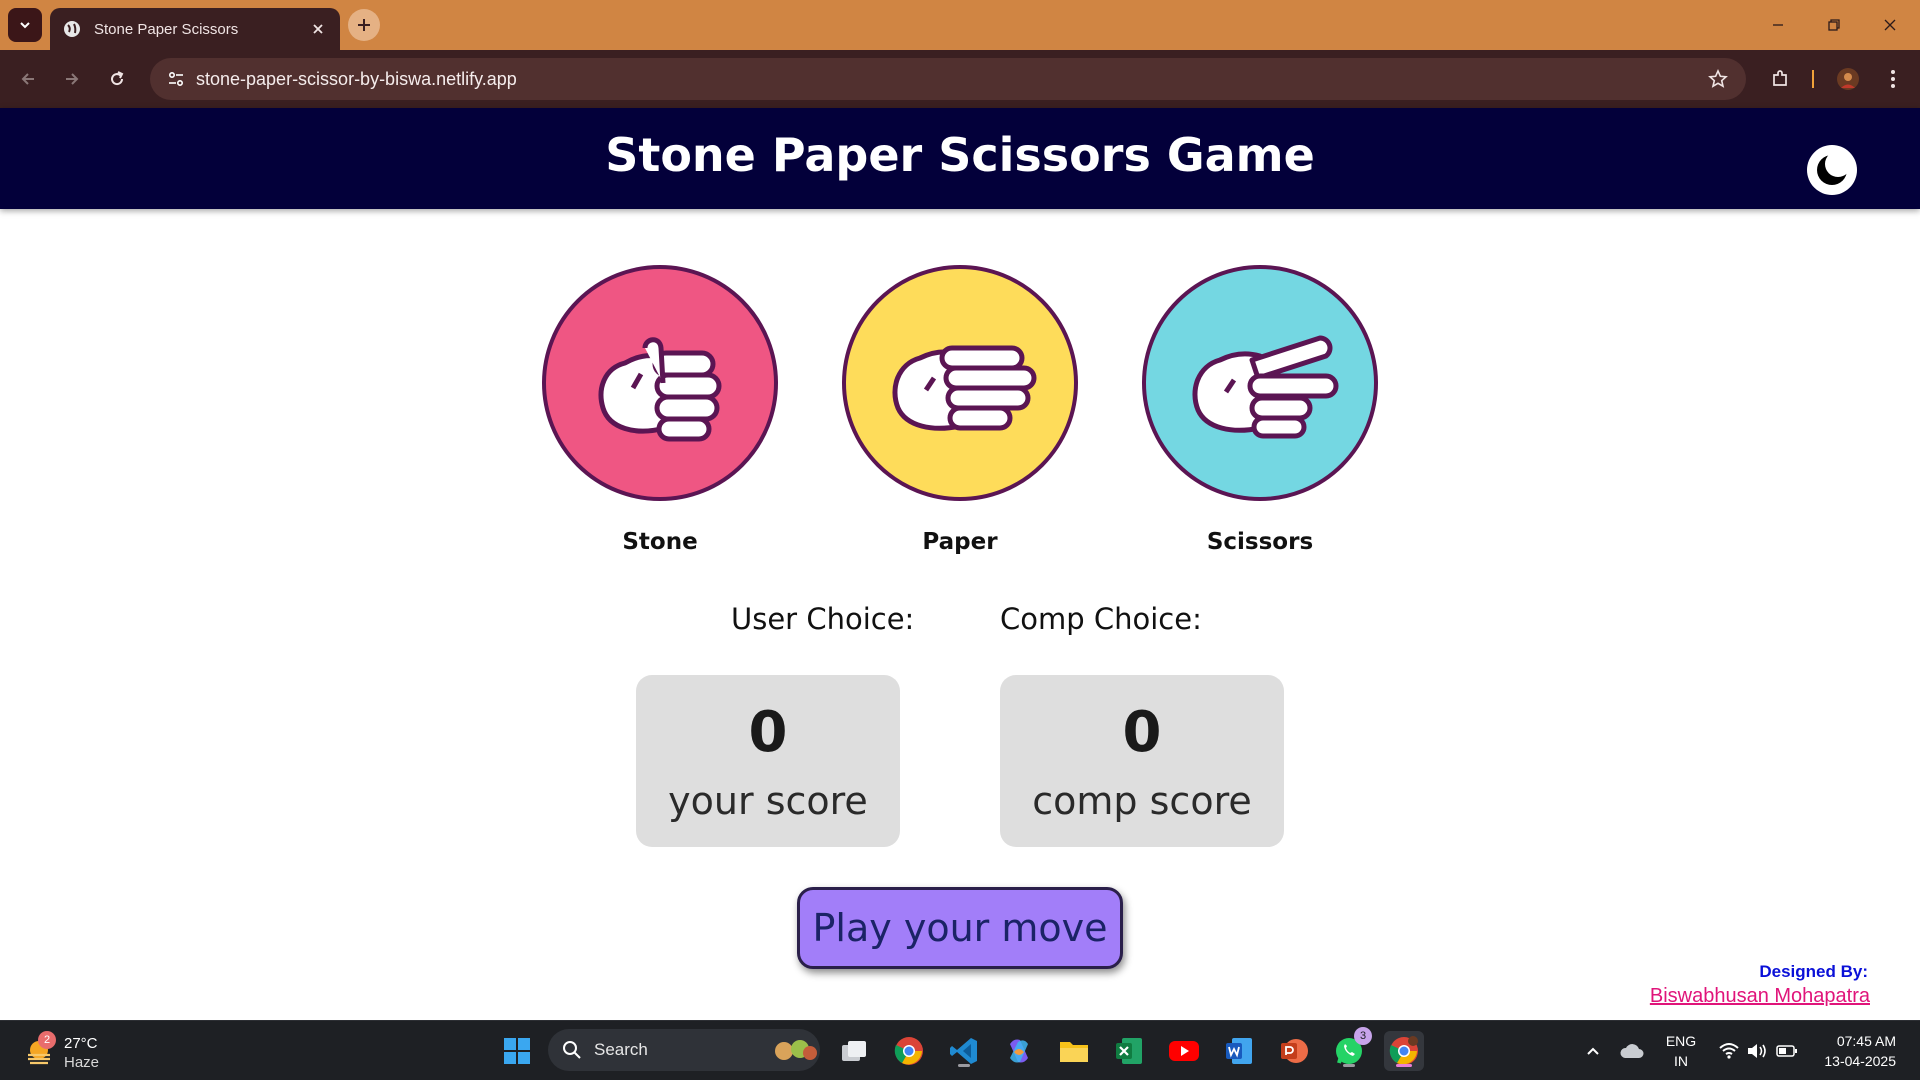 This screenshot has width=1920, height=1080. What do you see at coordinates (684, 1050) in the screenshot?
I see `taskbar-search: Search` at bounding box center [684, 1050].